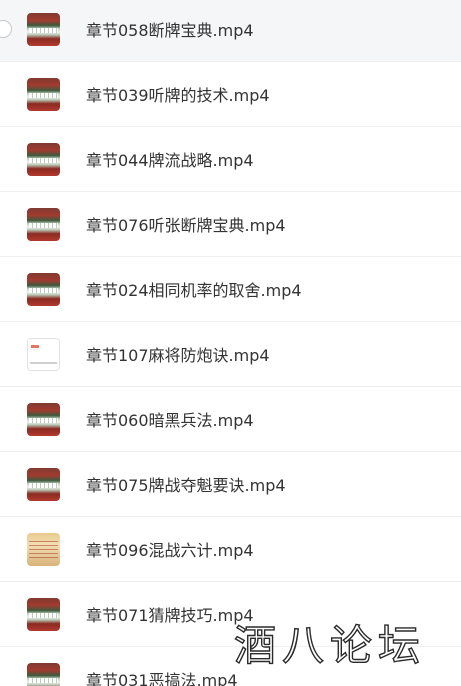  I want to click on select-radio, so click(6, 29).